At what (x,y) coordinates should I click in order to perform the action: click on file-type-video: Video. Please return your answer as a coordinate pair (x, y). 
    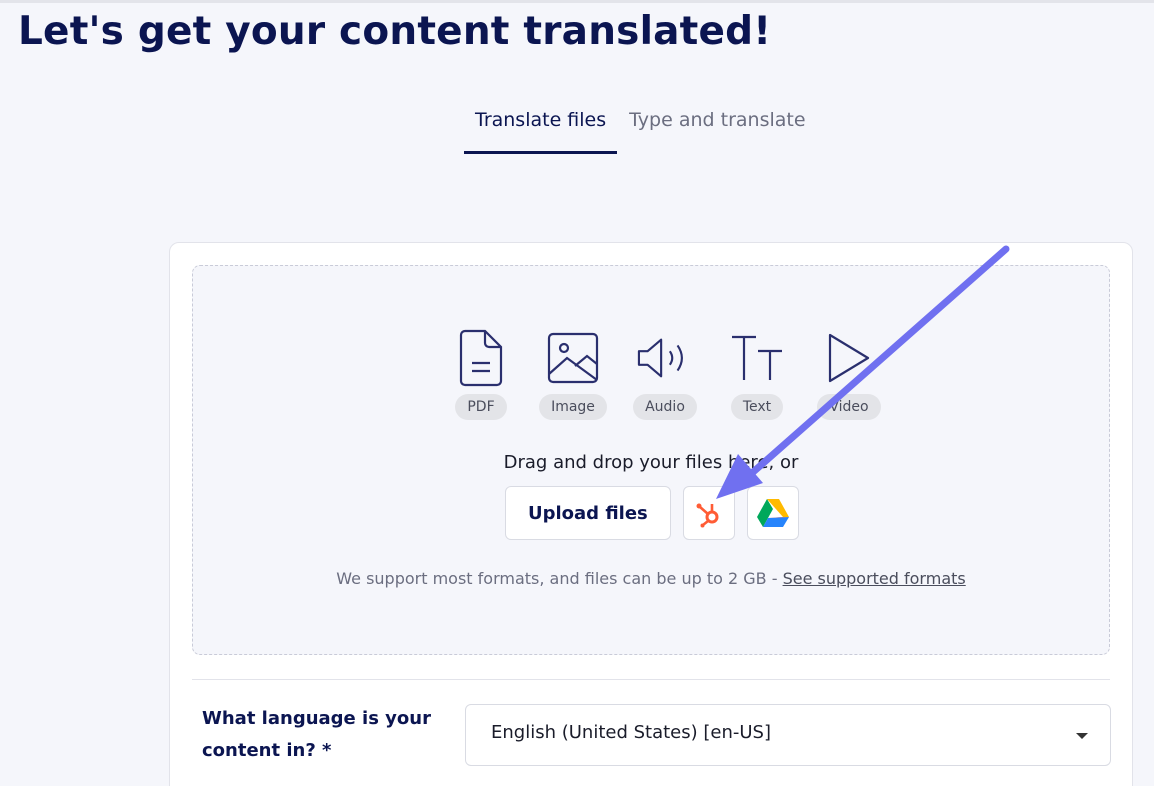
    Looking at the image, I should click on (849, 374).